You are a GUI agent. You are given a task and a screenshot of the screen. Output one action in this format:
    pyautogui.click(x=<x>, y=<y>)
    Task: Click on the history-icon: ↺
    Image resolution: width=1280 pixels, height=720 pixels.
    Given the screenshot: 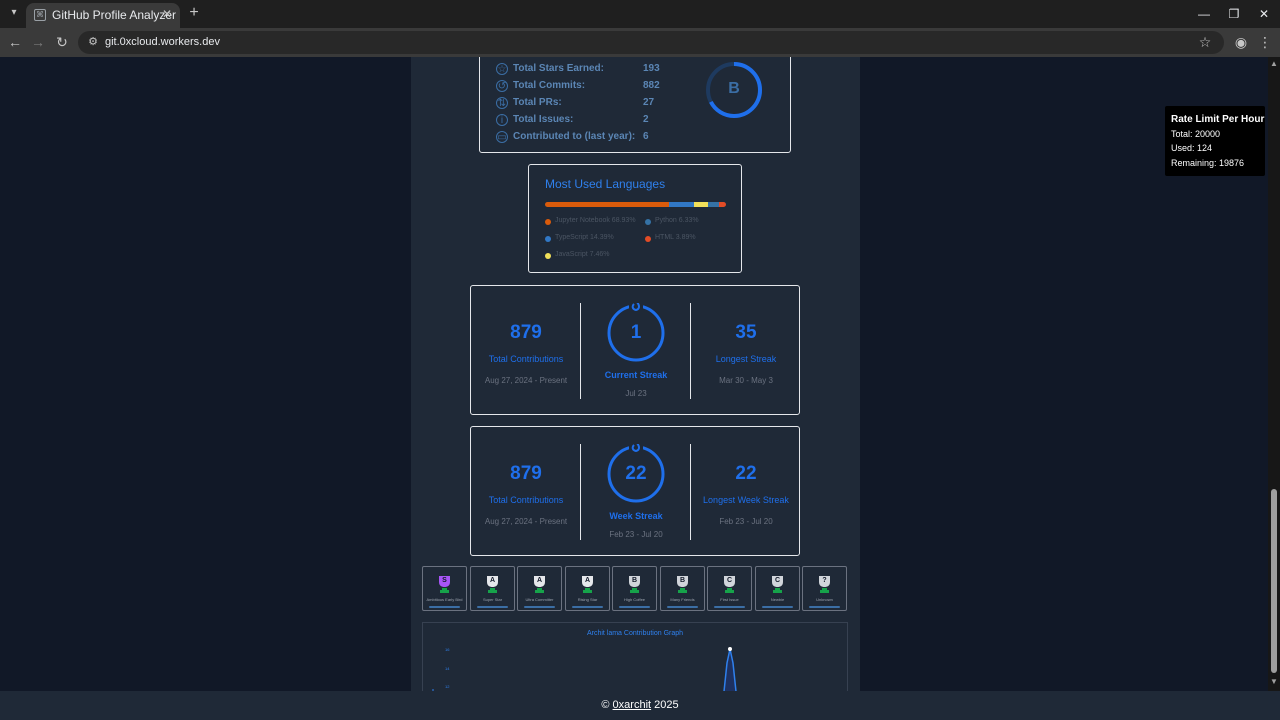 What is the action you would take?
    pyautogui.click(x=502, y=86)
    